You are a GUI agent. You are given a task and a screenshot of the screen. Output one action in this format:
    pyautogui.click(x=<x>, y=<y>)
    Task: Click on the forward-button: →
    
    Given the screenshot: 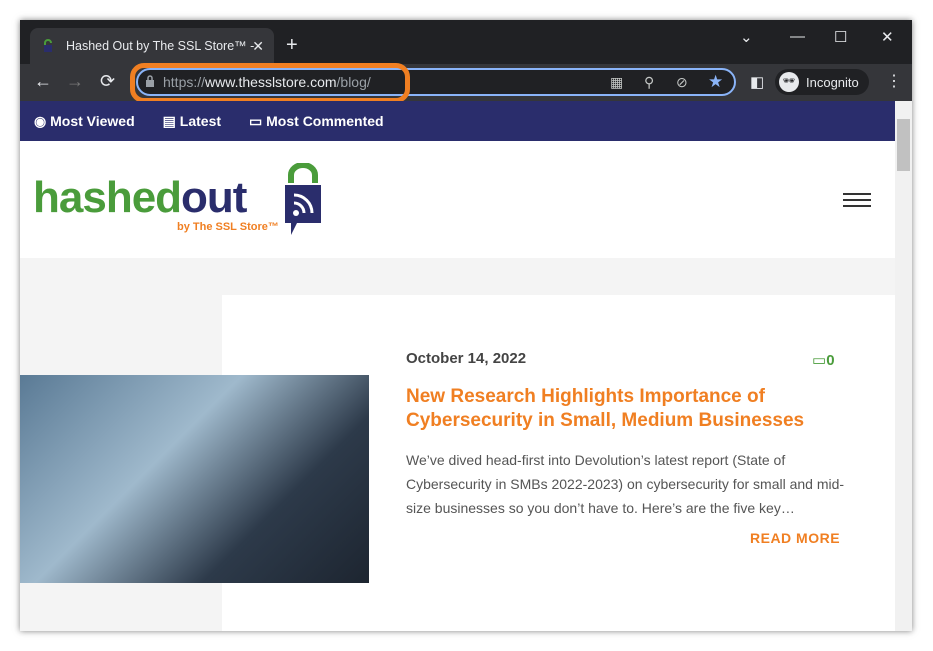 What is the action you would take?
    pyautogui.click(x=75, y=81)
    